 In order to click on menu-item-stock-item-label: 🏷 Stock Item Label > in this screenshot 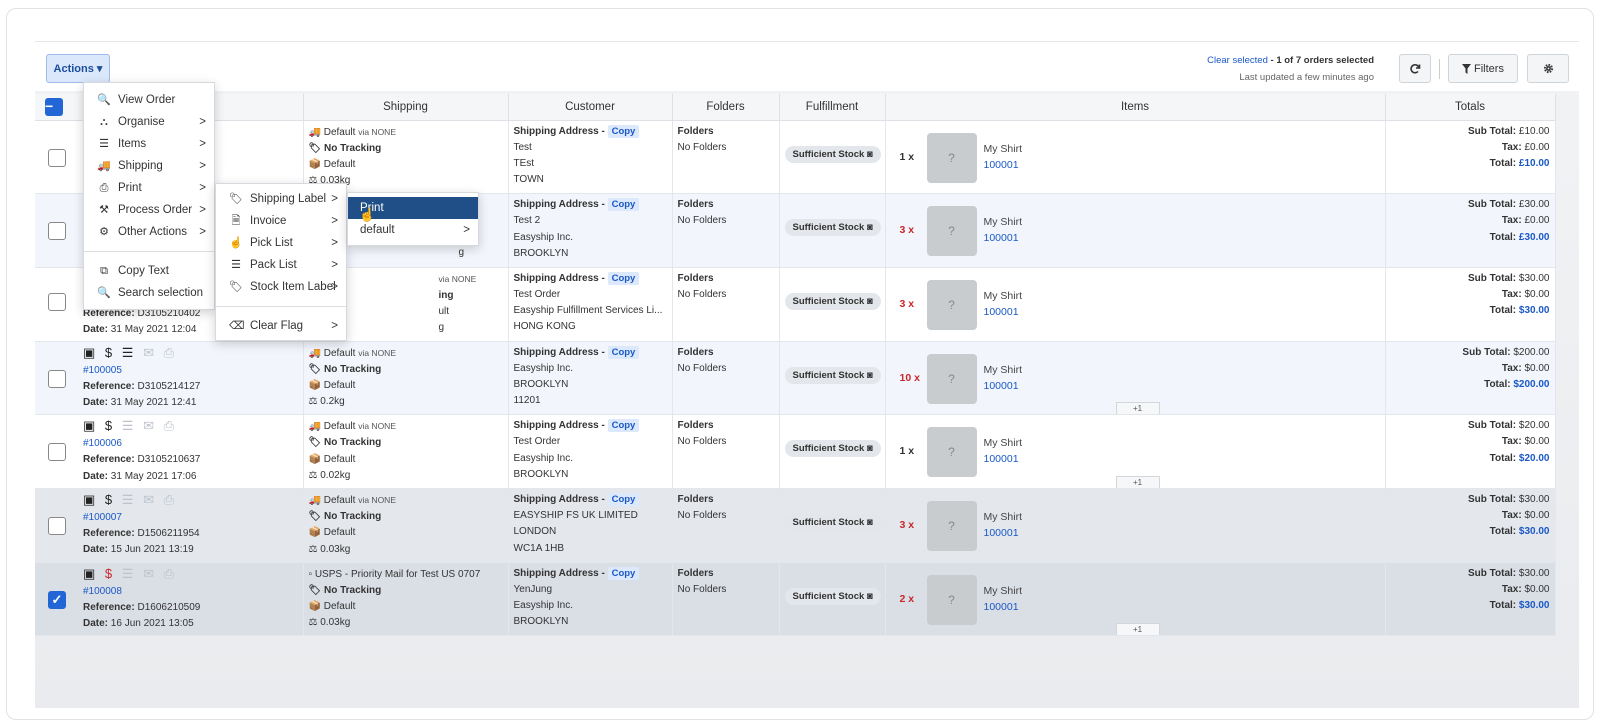, I will do `click(281, 287)`.